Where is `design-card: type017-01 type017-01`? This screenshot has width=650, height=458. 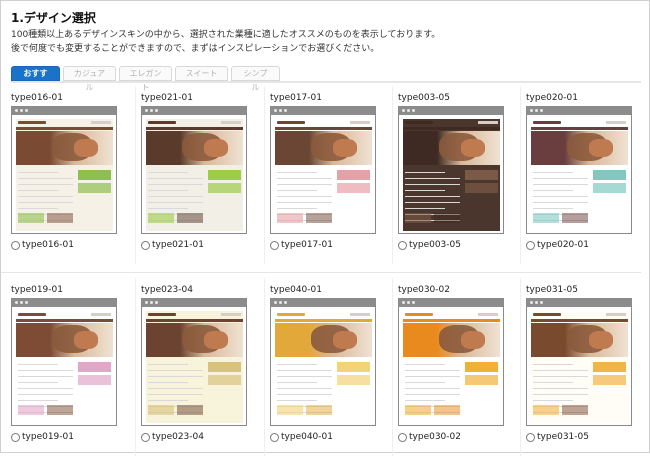 design-card: type017-01 type017-01 is located at coordinates (331, 175).